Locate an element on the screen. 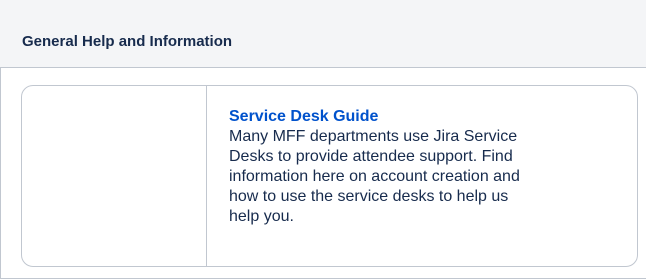 Image resolution: width=646 pixels, height=279 pixels. description-line: information here on account creation and is located at coordinates (374, 176).